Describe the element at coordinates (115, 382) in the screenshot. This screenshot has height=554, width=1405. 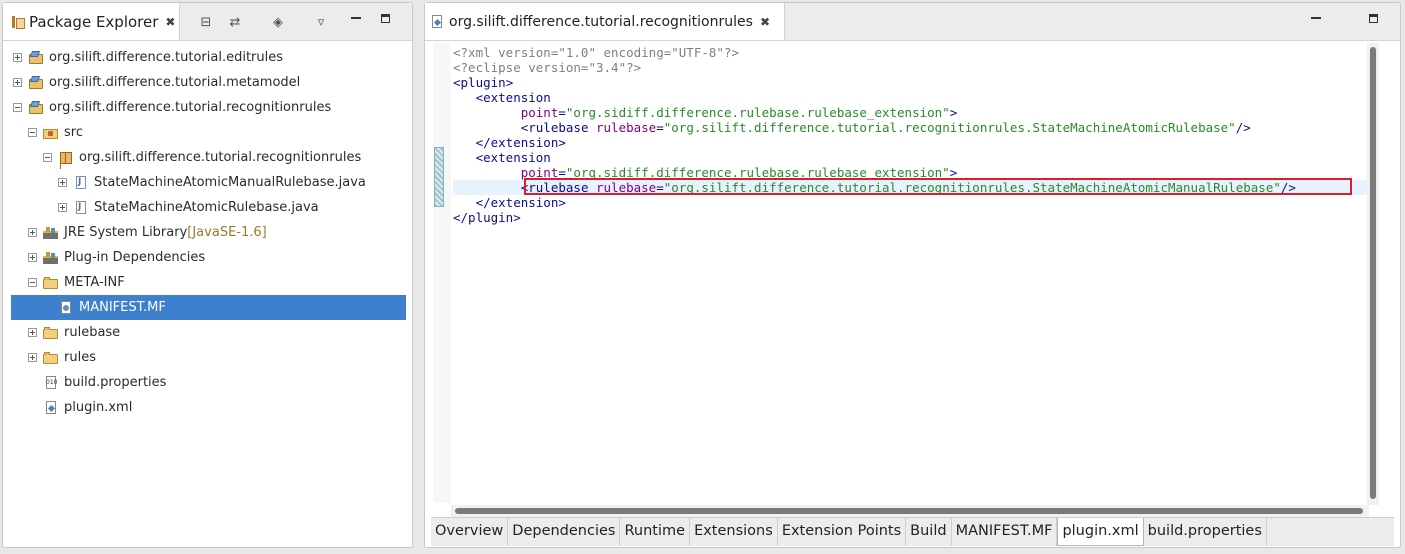
I see `tree-item-label: build.properties` at that location.